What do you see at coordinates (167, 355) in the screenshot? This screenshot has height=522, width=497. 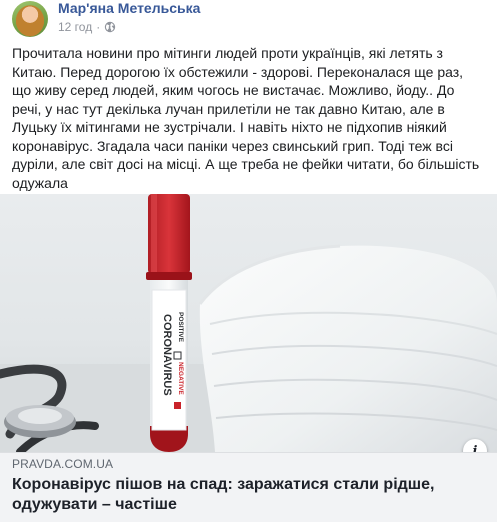 I see `tube-label-coronavirus: CORONAVIRUS` at bounding box center [167, 355].